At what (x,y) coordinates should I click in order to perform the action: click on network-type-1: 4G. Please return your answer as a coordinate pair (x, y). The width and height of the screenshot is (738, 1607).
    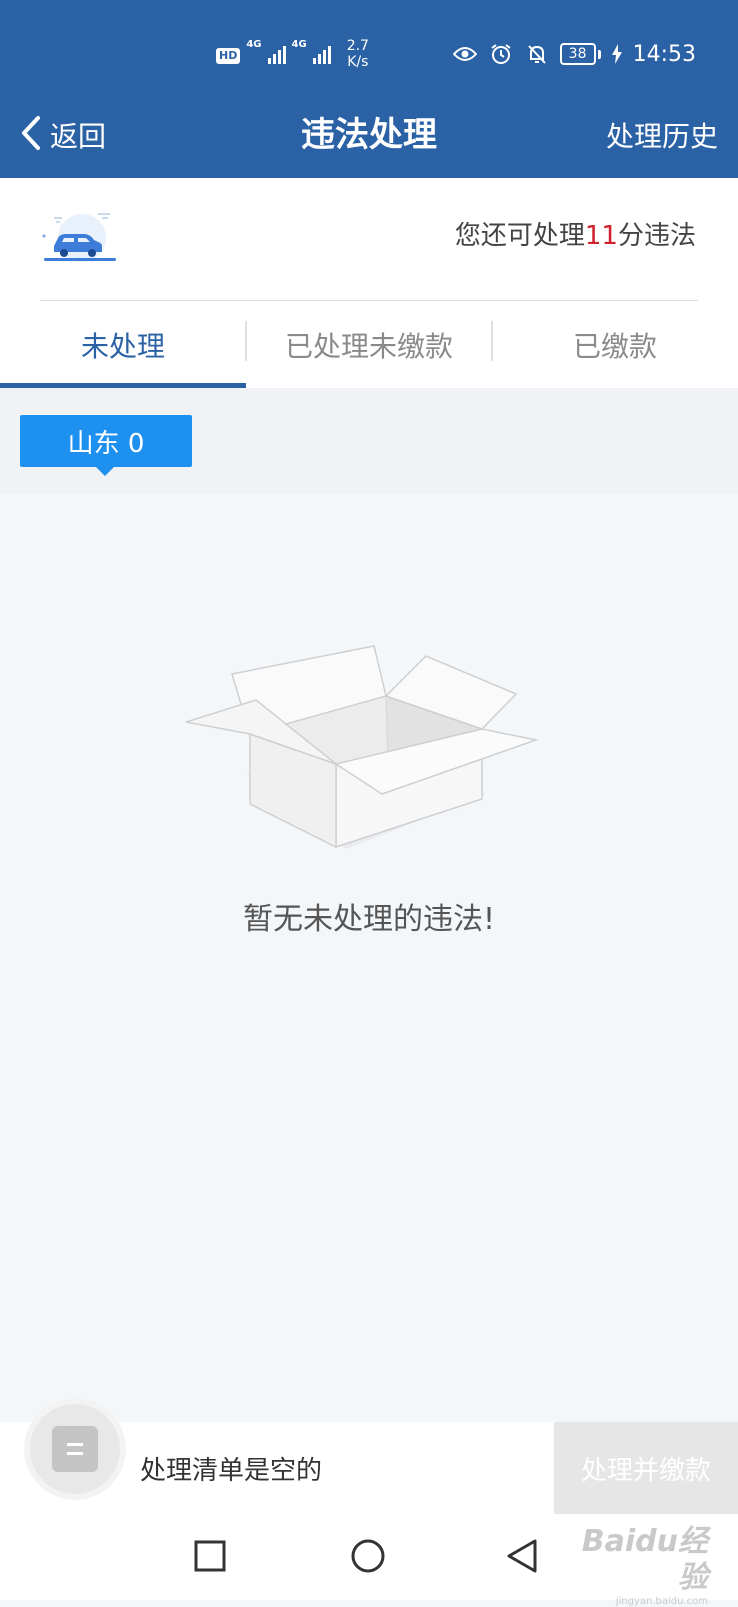
    Looking at the image, I should click on (254, 44).